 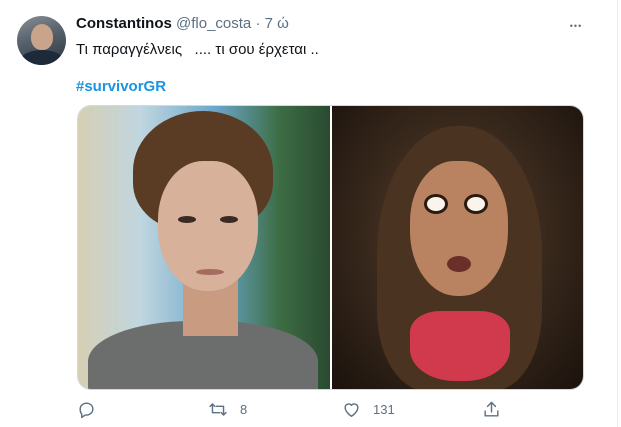 What do you see at coordinates (384, 409) in the screenshot?
I see `like-count: 131` at bounding box center [384, 409].